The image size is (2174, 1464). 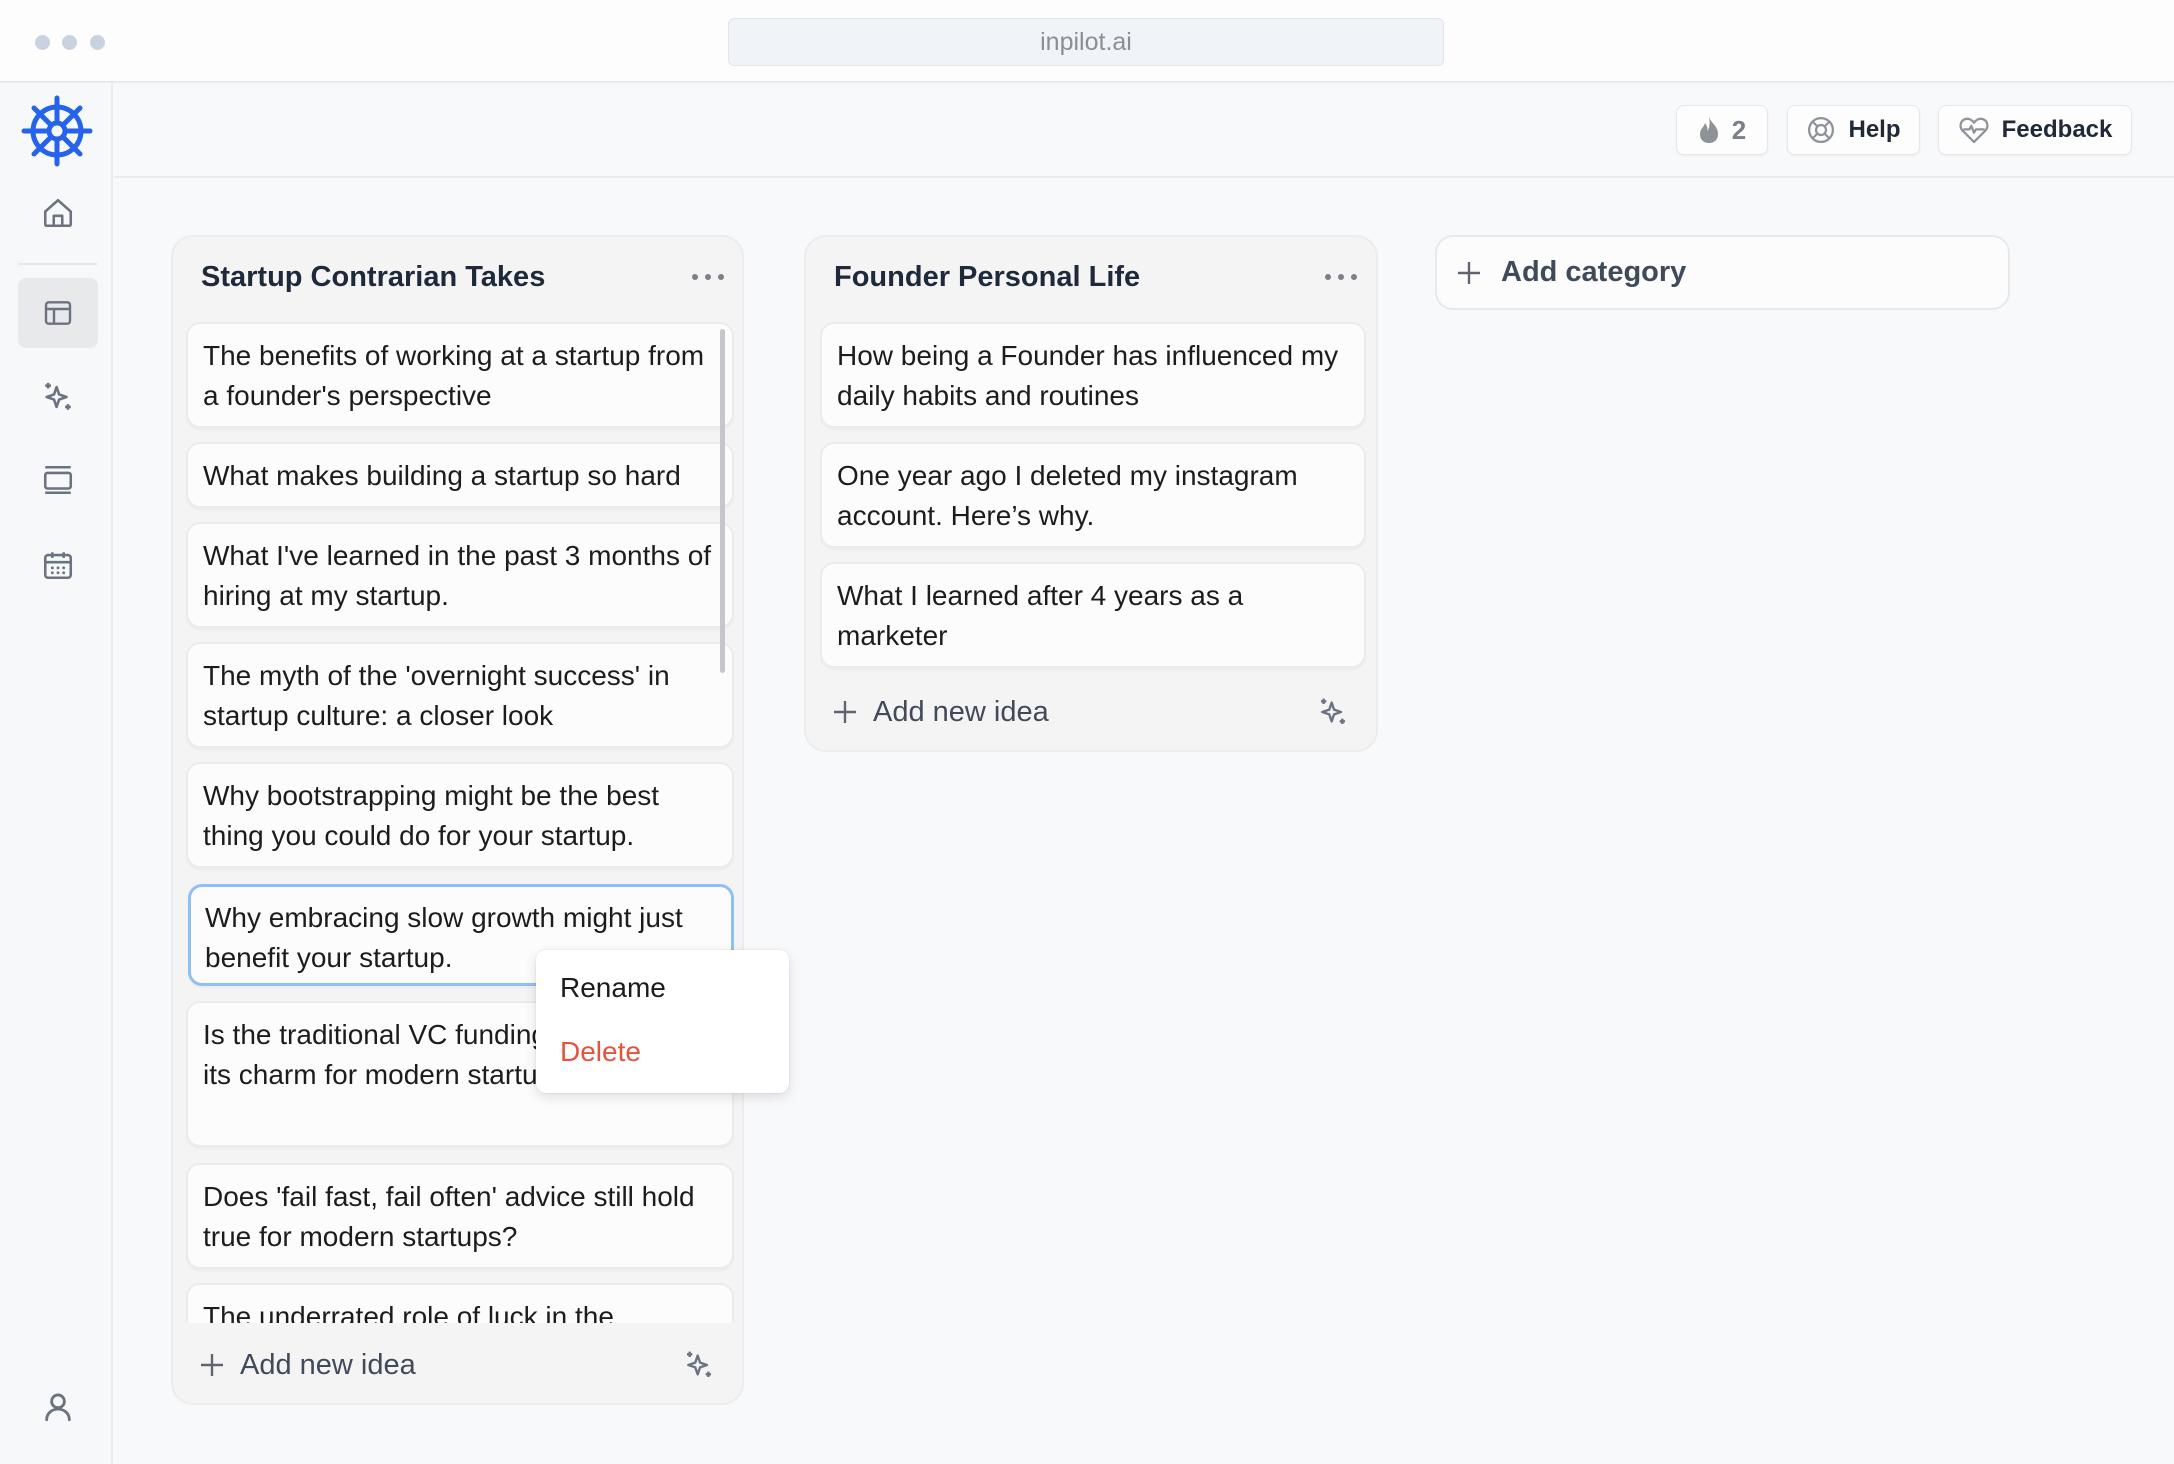 I want to click on sidebar-item-home, so click(x=58, y=213).